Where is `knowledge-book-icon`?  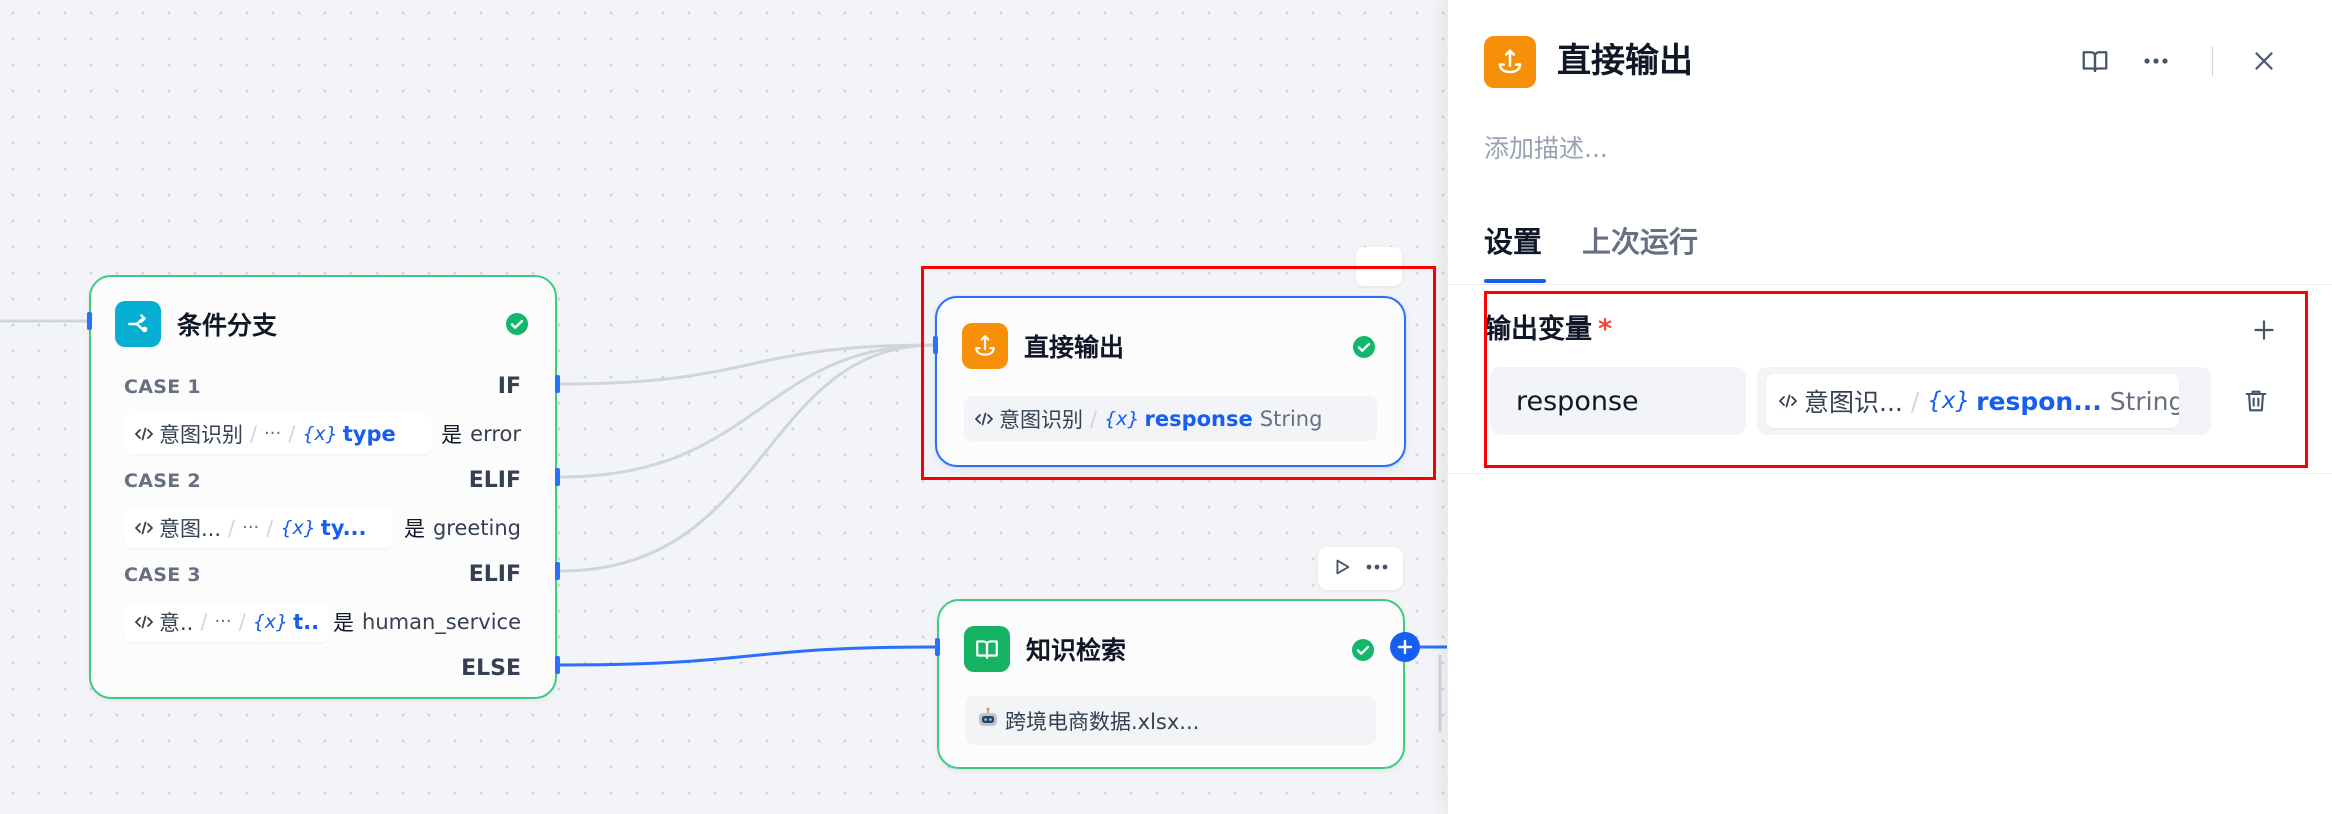
knowledge-book-icon is located at coordinates (987, 649).